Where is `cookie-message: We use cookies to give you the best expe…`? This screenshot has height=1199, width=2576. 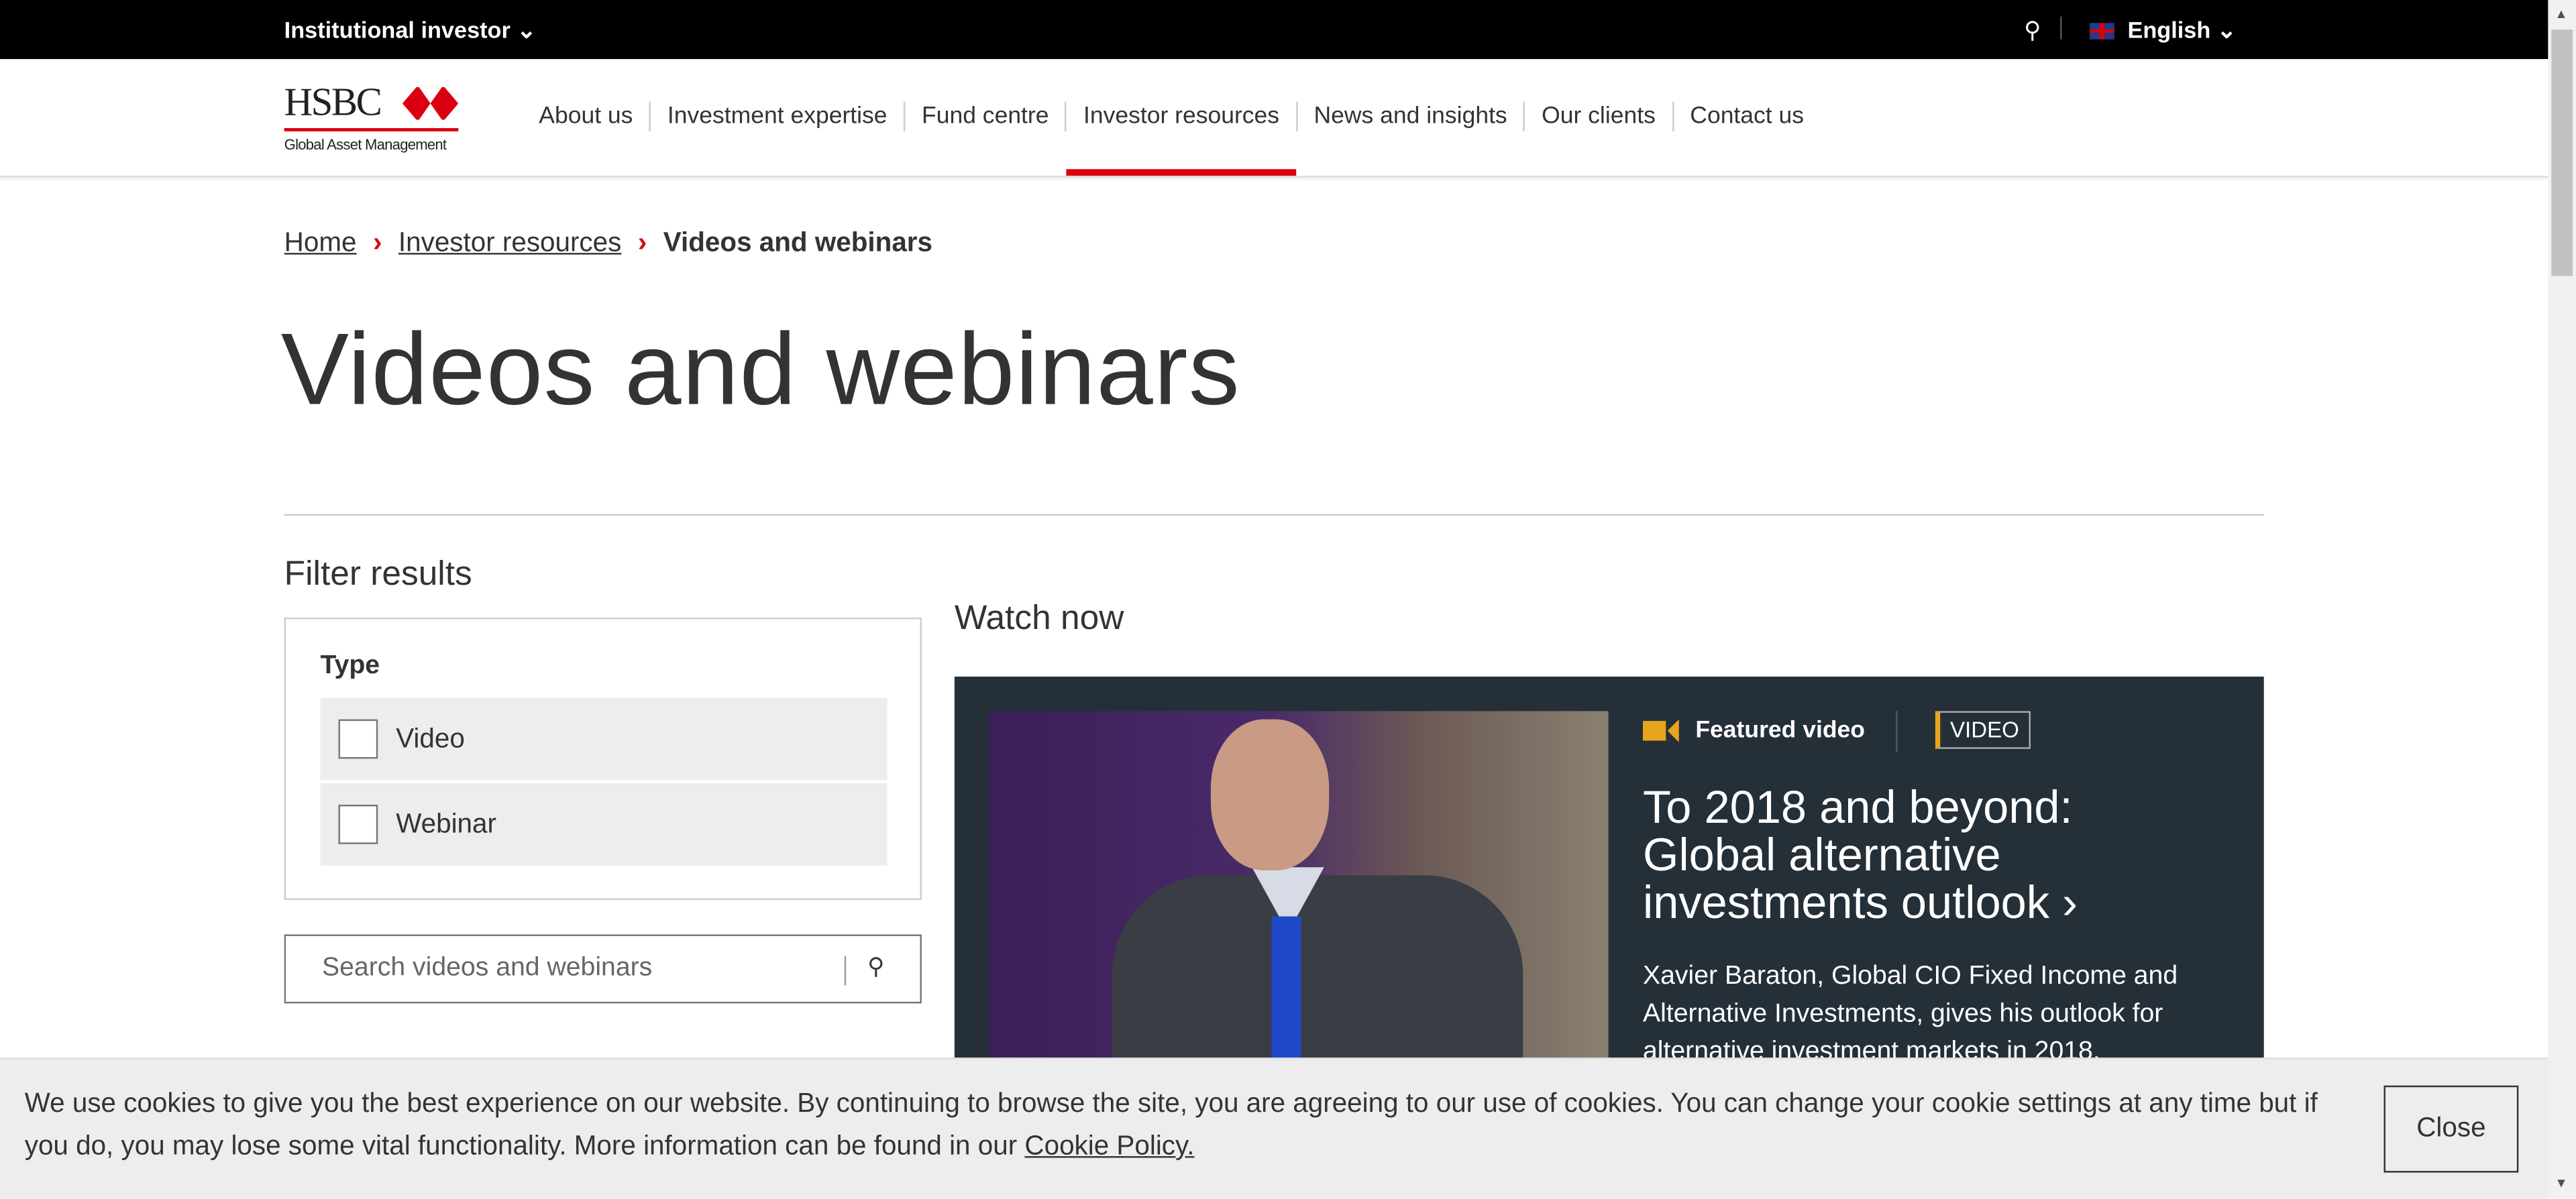
cookie-message: We use cookies to give you the best expe… is located at coordinates (1195, 1124).